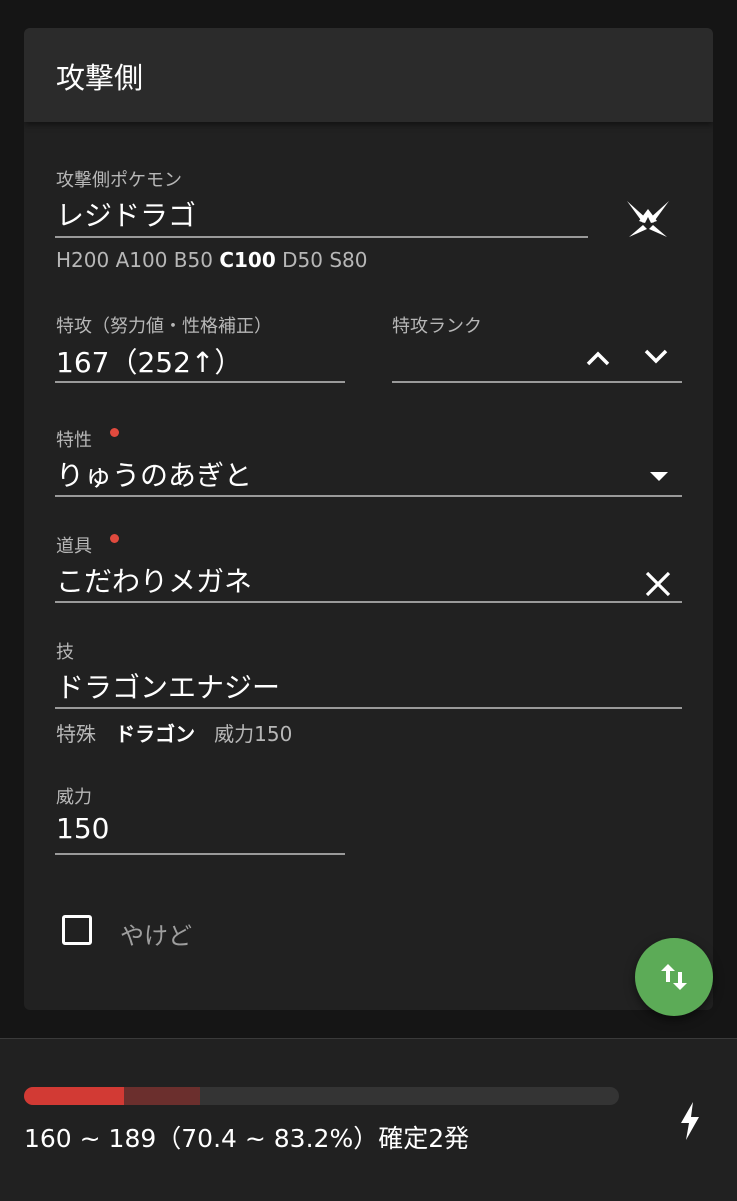 The image size is (737, 1201). I want to click on stat-b: B50, so click(193, 260).